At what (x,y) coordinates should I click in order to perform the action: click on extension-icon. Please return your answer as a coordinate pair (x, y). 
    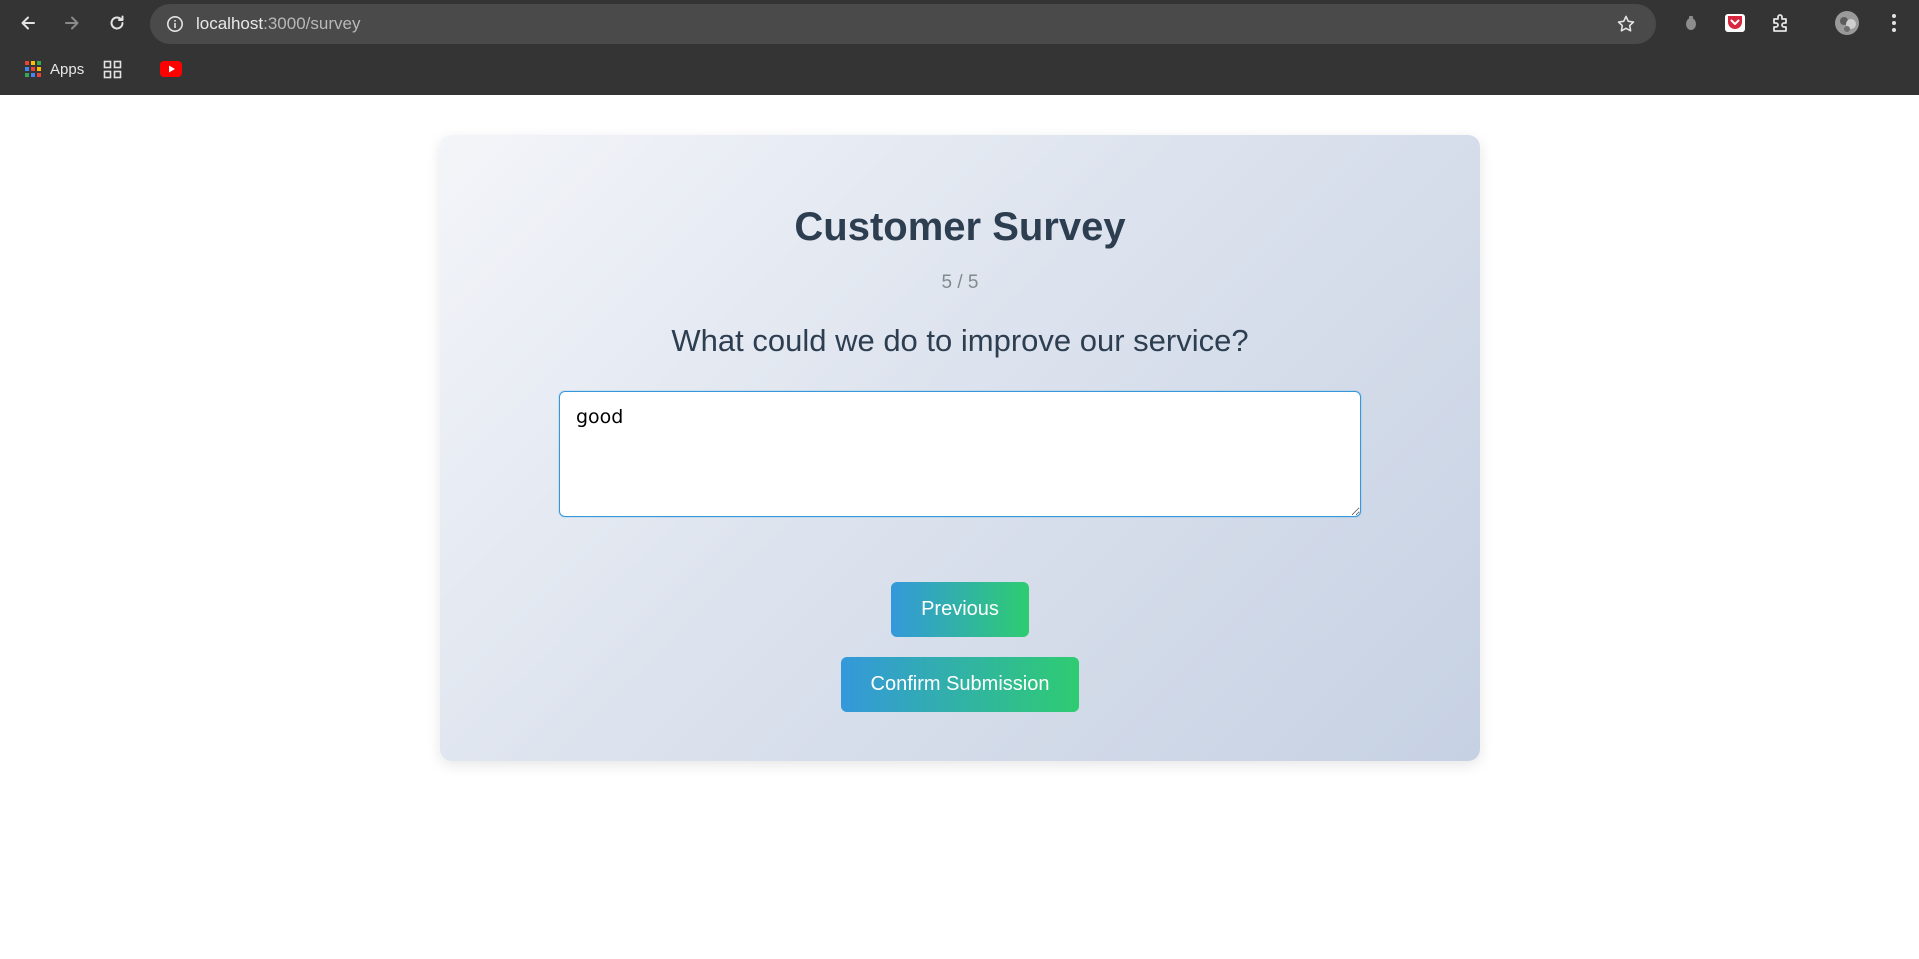
    Looking at the image, I should click on (1691, 23).